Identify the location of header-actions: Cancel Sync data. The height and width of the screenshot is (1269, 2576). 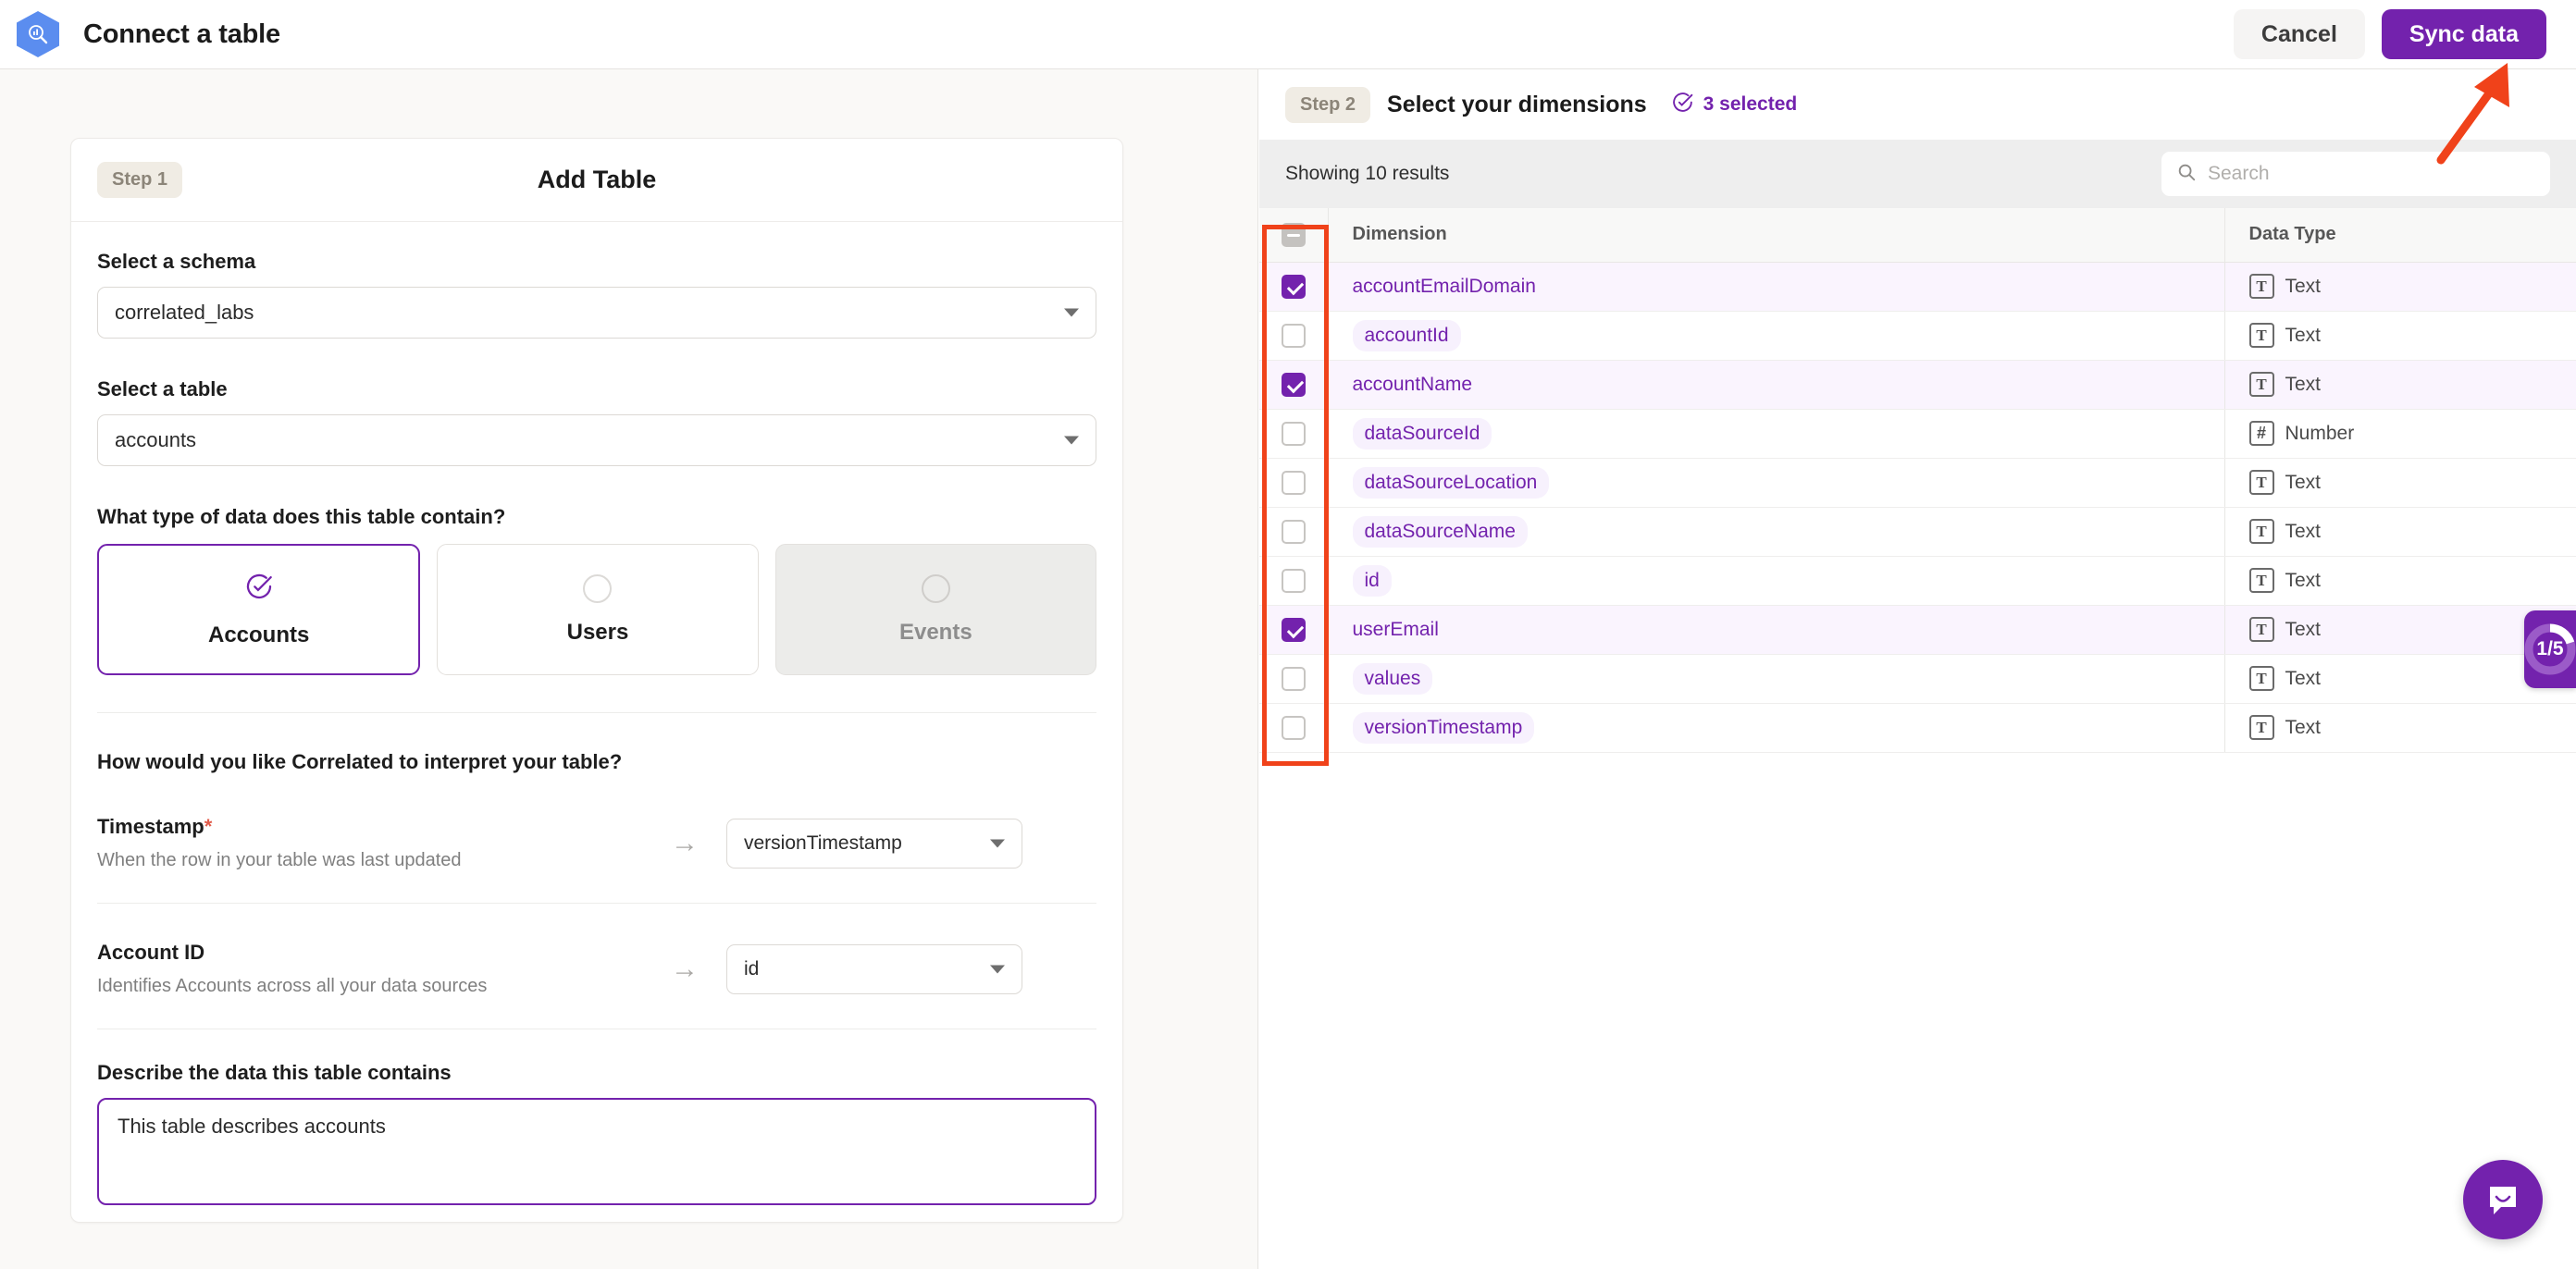
(2389, 34).